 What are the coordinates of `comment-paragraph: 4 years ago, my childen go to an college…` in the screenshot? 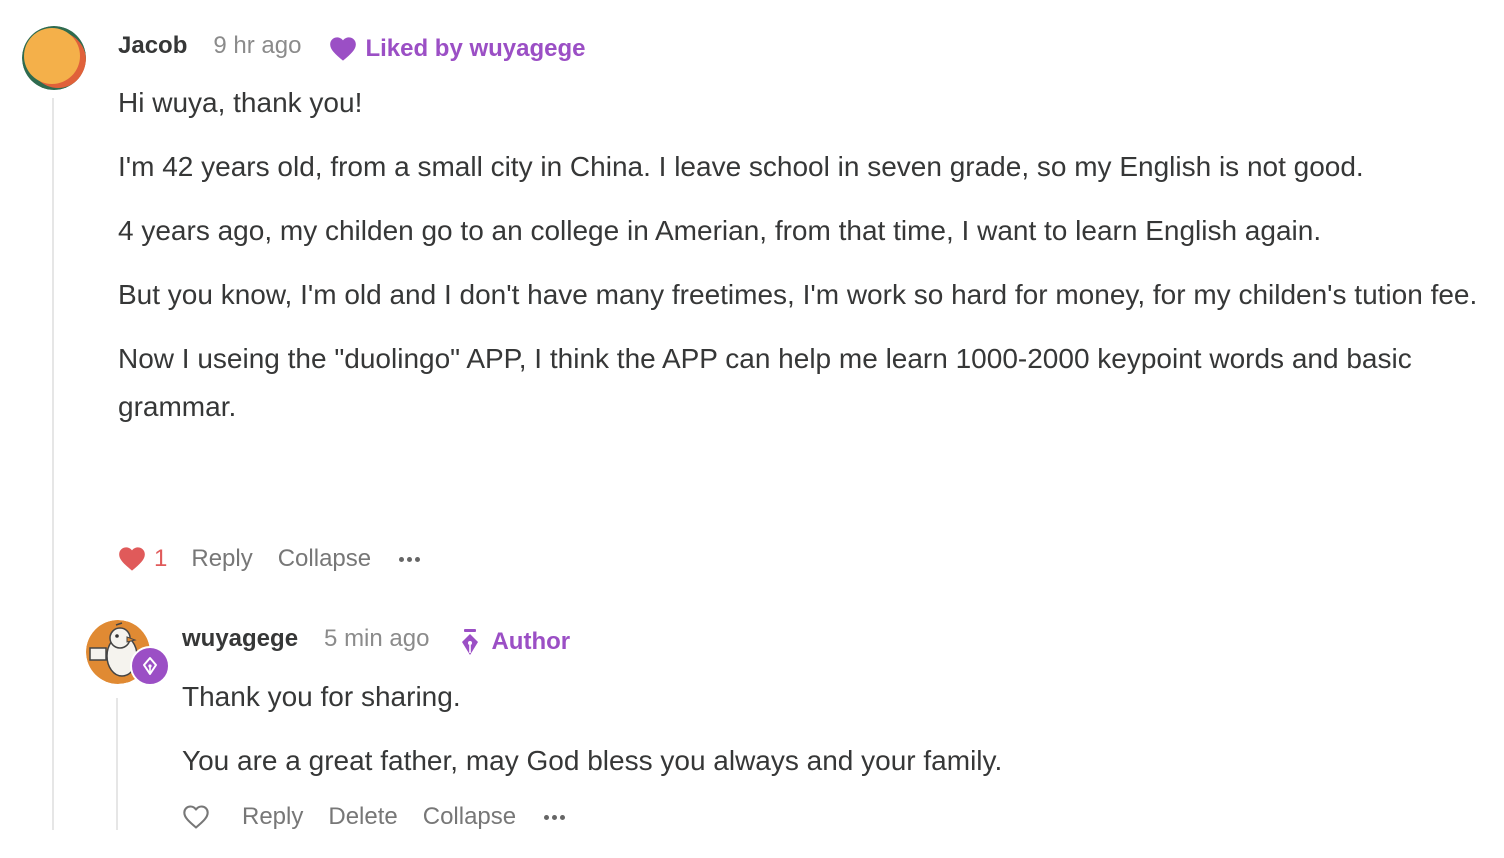 It's located at (720, 230).